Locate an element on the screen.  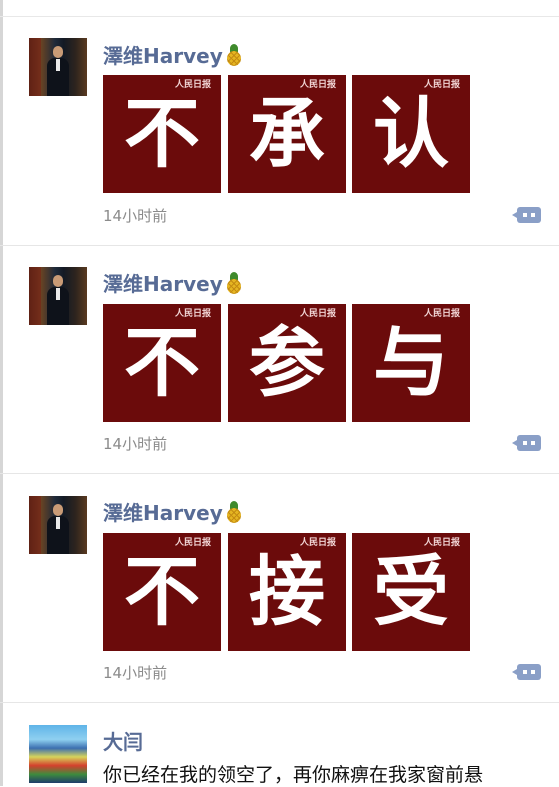
post-image: 人民日报 承 is located at coordinates (287, 134).